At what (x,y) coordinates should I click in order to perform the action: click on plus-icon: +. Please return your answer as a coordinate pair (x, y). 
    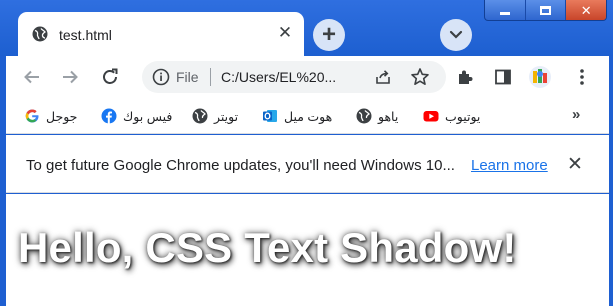
    Looking at the image, I should click on (328, 34).